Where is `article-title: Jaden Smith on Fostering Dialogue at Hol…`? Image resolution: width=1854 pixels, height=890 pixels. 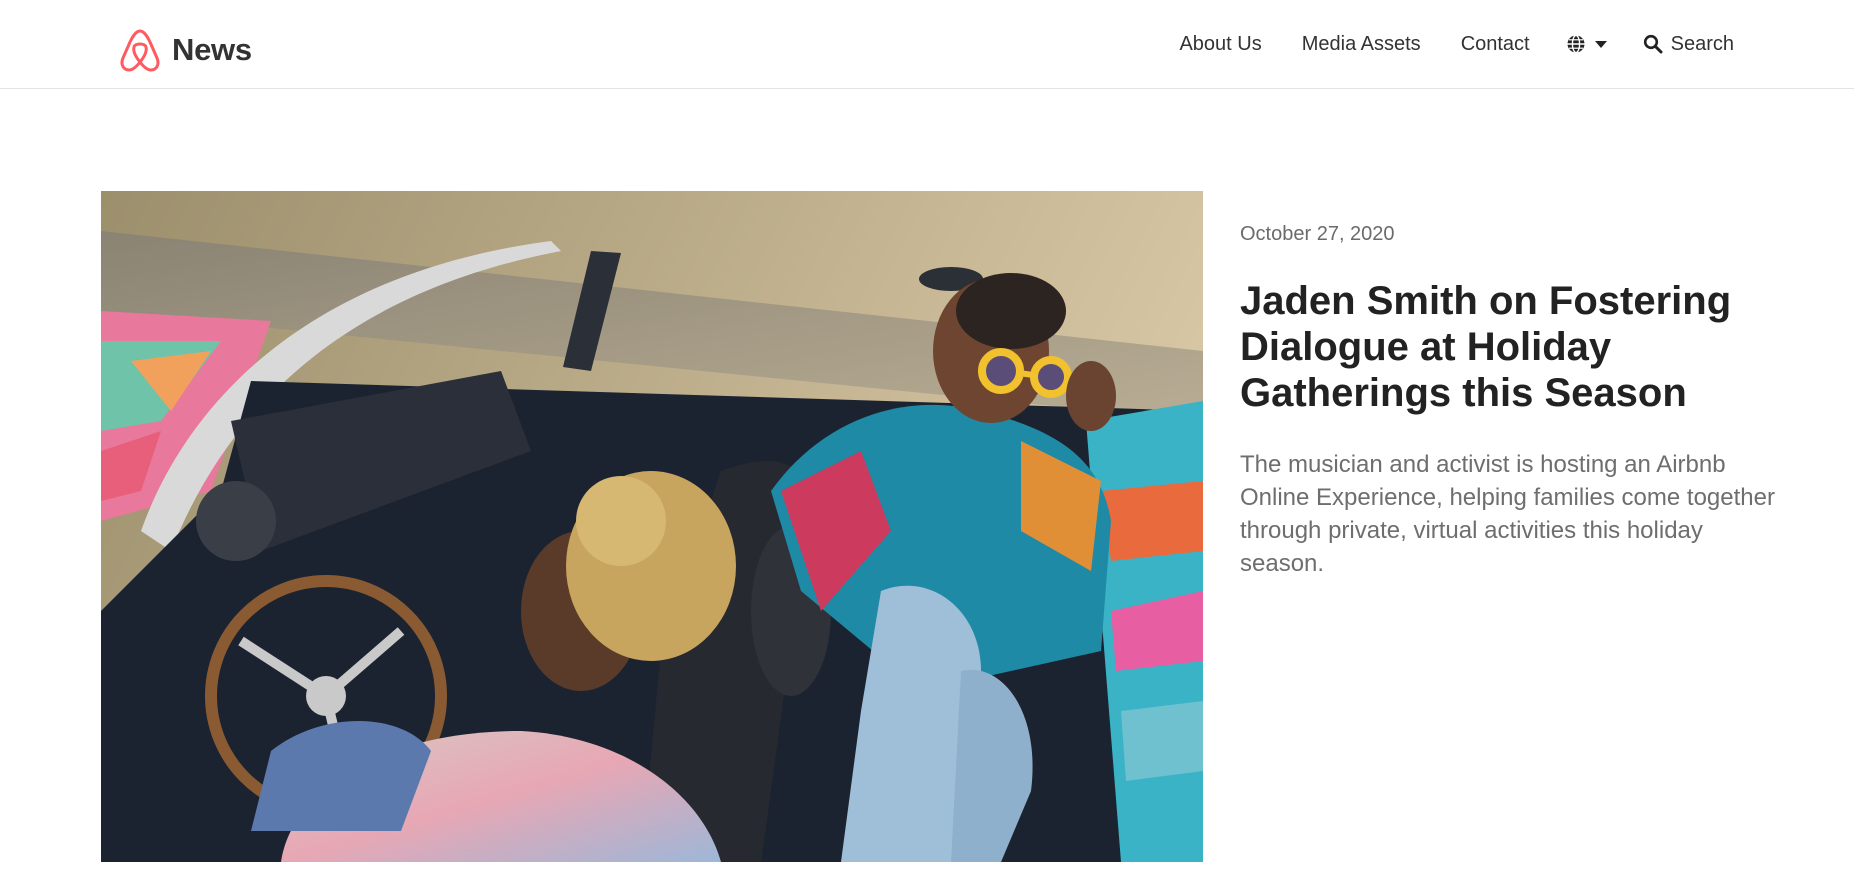 article-title: Jaden Smith on Fostering Dialogue at Hol… is located at coordinates (1510, 347).